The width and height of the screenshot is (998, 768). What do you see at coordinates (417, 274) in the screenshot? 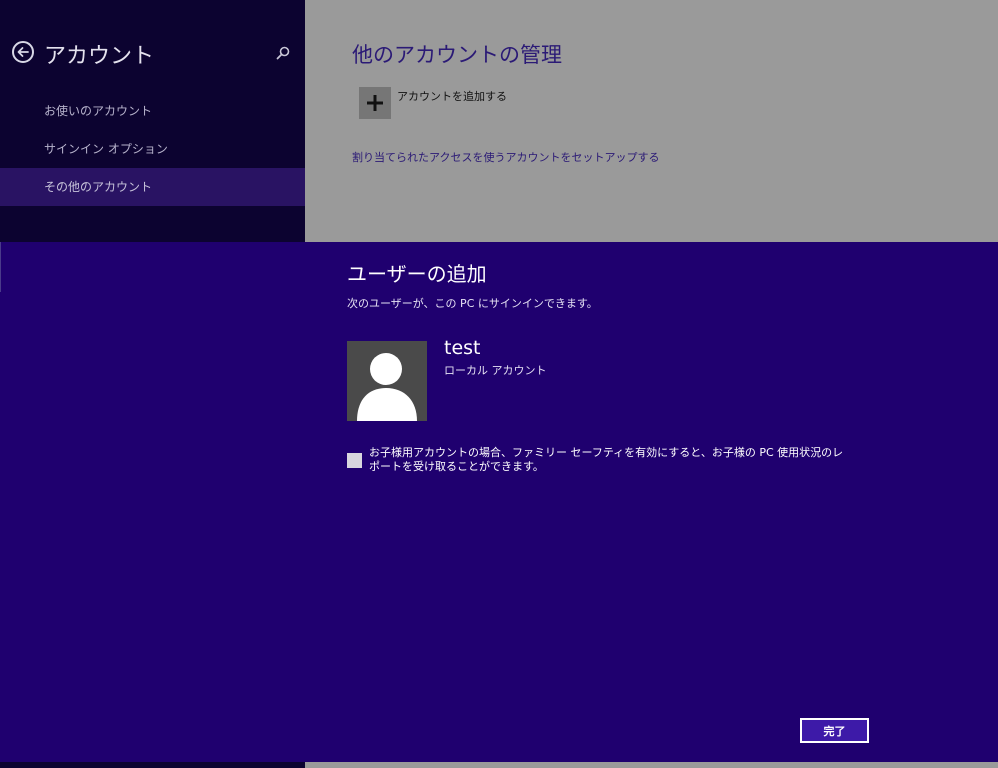
I see `dialog-title: ユーザーの追加` at bounding box center [417, 274].